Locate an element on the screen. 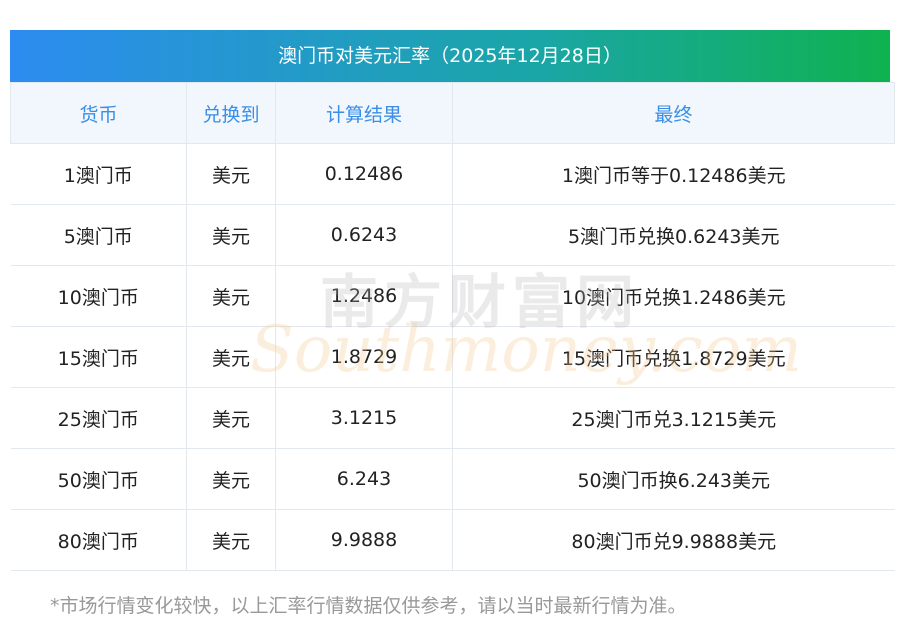 This screenshot has height=636, width=900. header-final: 最终 is located at coordinates (673, 113).